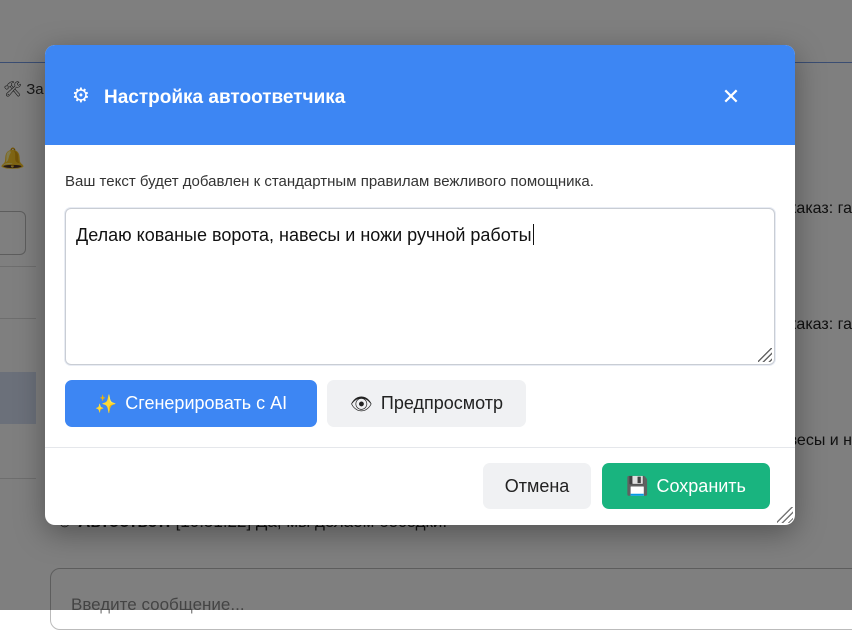 This screenshot has height=630, width=852. What do you see at coordinates (206, 403) in the screenshot?
I see `generate-ai-label: Сгенерировать с AI` at bounding box center [206, 403].